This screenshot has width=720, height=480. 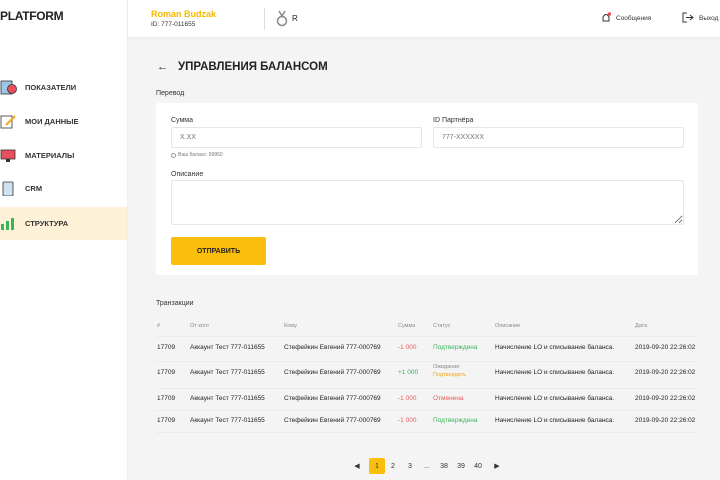 I want to click on page-1: 1, so click(x=377, y=466).